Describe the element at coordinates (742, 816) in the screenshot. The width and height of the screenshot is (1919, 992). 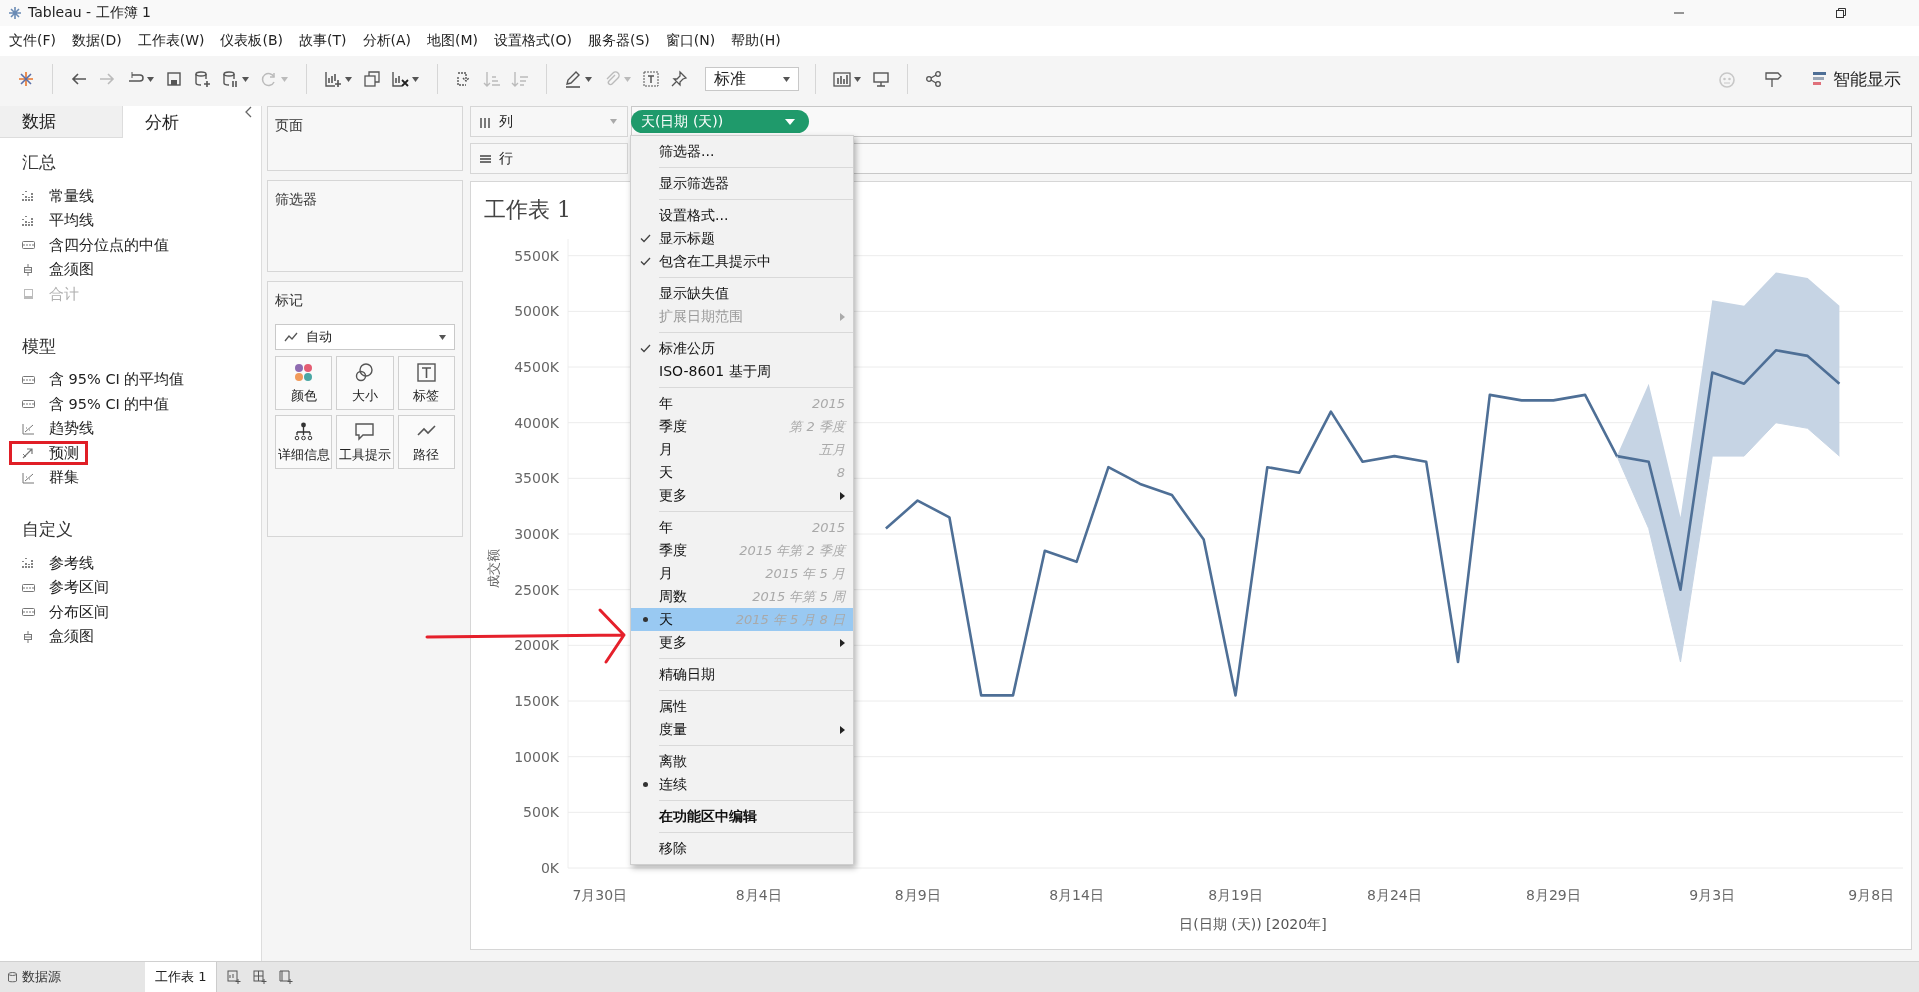
I see `menu-item: 在功能区中编辑` at that location.